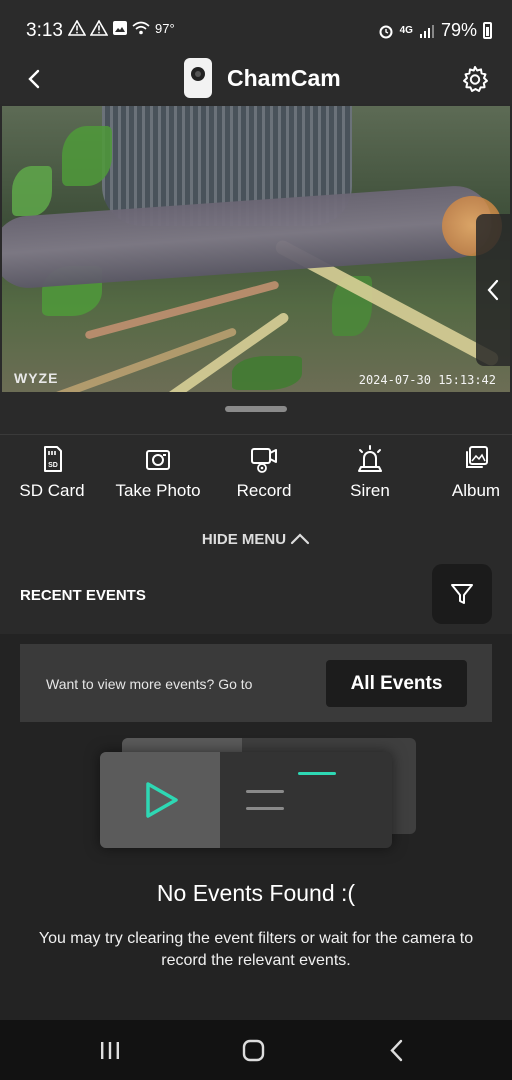  Describe the element at coordinates (52, 490) in the screenshot. I see `action-label: SD Card` at that location.